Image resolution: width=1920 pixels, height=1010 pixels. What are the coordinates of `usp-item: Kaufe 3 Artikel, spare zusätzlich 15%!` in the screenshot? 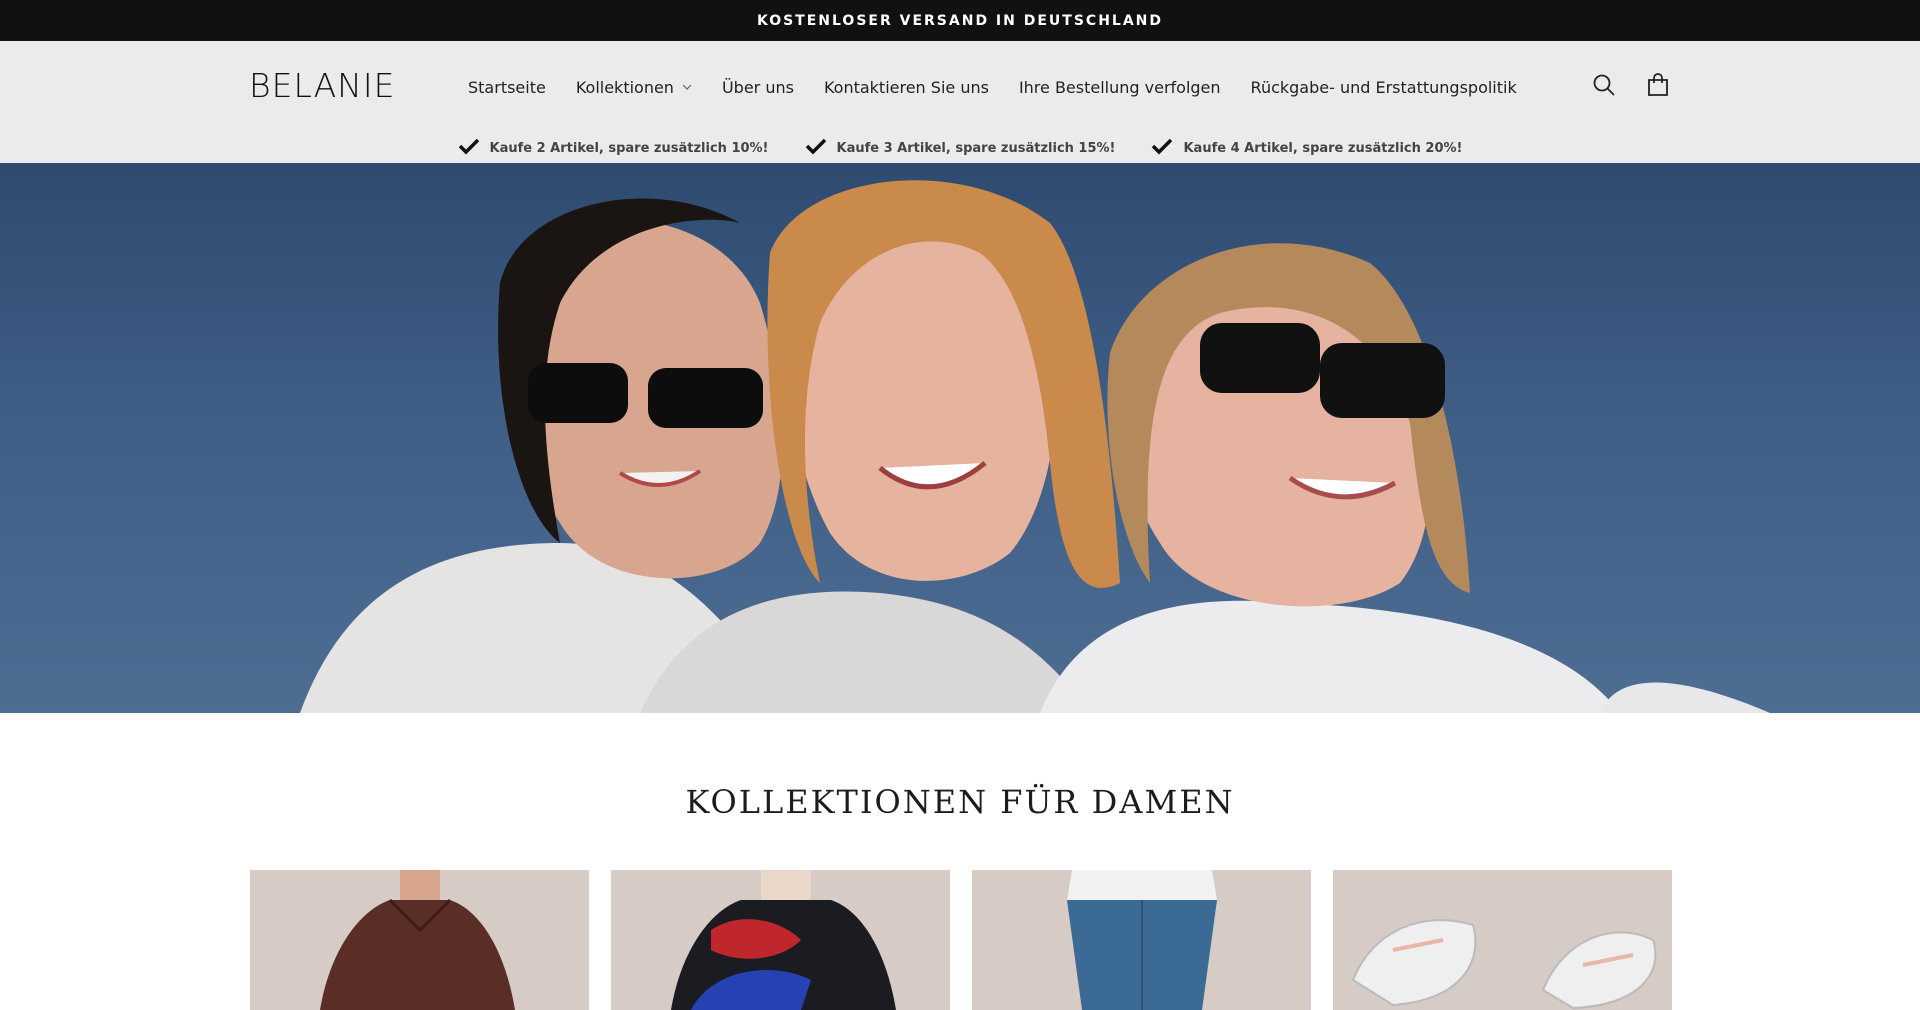 It's located at (960, 148).